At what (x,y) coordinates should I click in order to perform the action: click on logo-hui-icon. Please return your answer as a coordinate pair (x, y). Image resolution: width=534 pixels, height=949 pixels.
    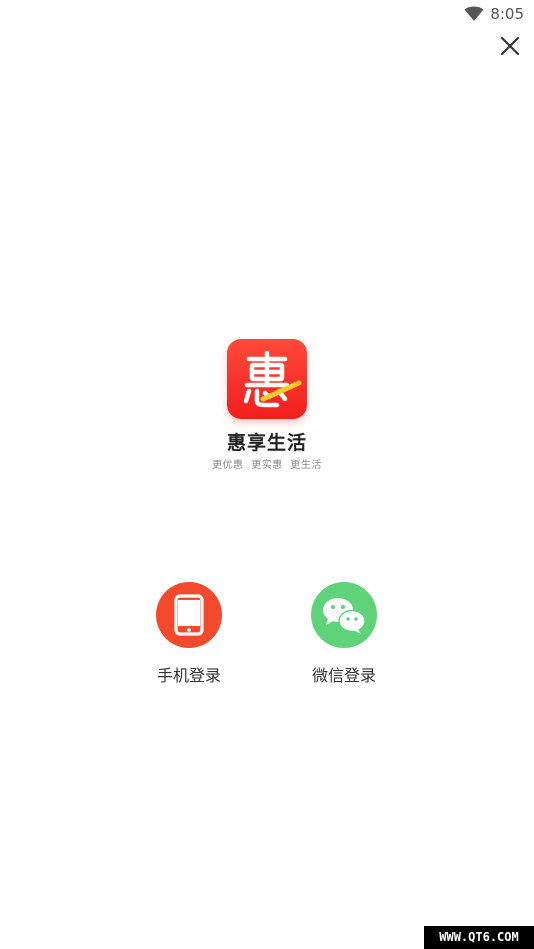
    Looking at the image, I should click on (272, 379).